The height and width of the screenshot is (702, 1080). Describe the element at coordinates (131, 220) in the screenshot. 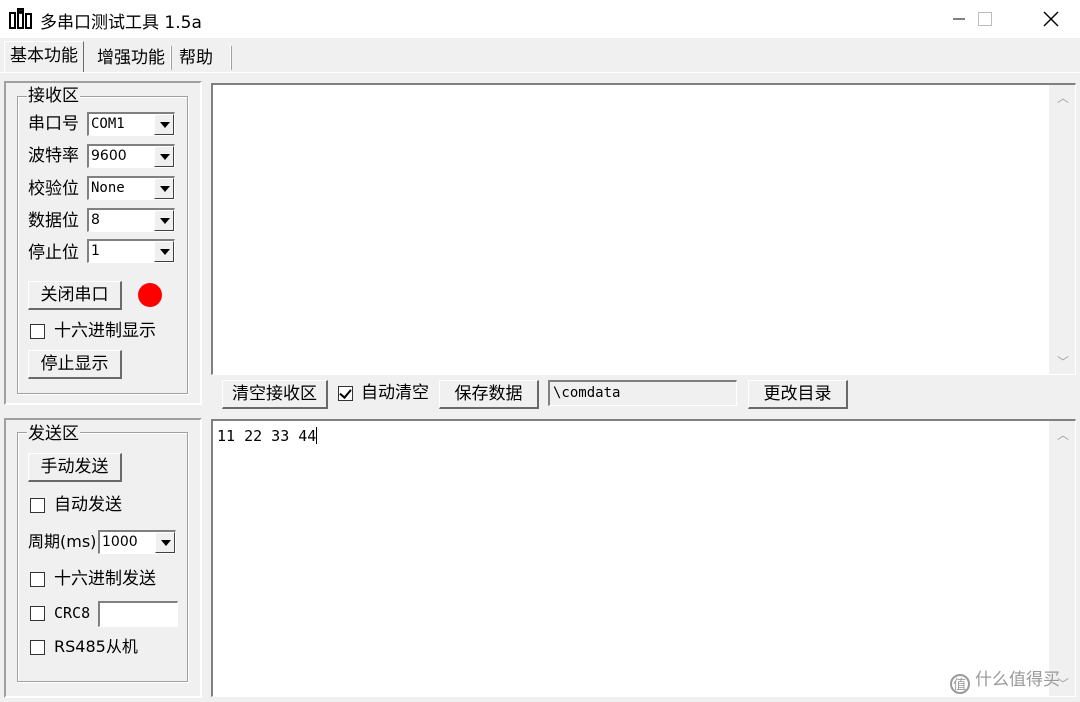

I see `databits-select: 8` at that location.